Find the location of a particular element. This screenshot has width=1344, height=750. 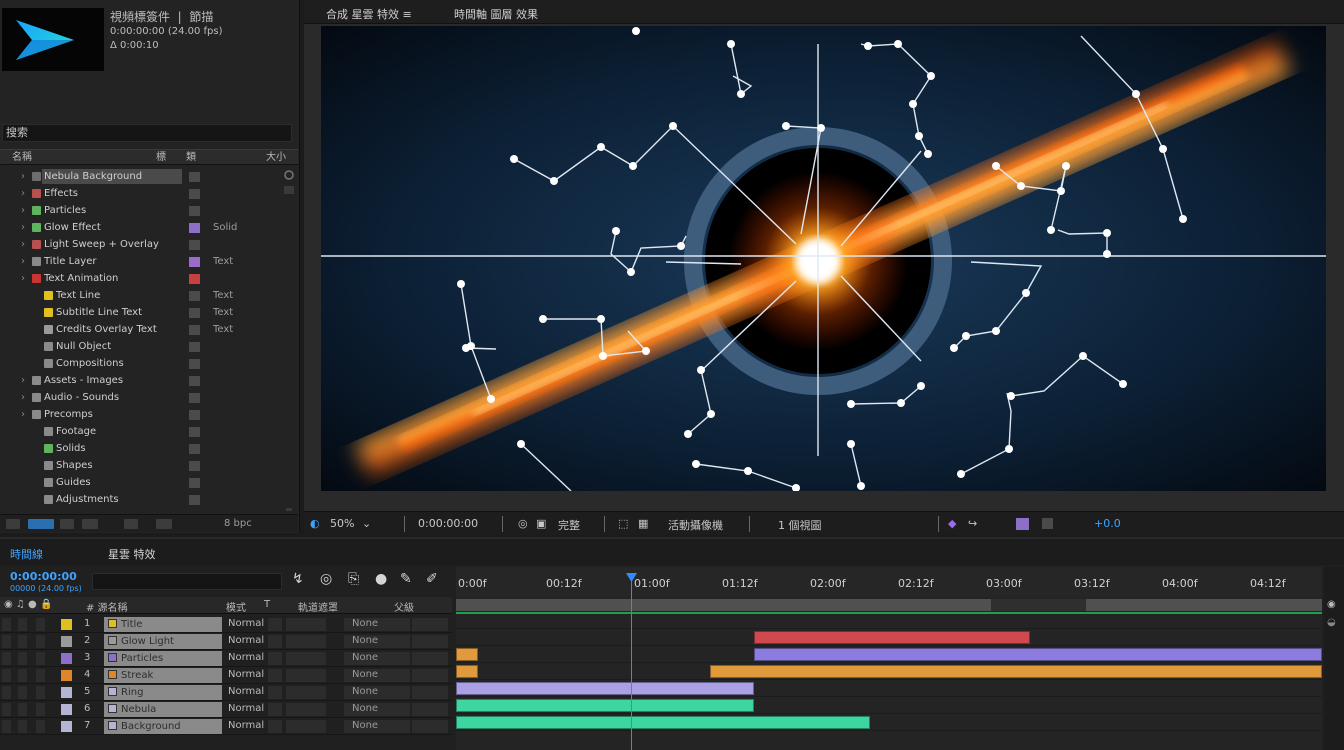

layer-row: 1 Title Normal None is located at coordinates (226, 624).